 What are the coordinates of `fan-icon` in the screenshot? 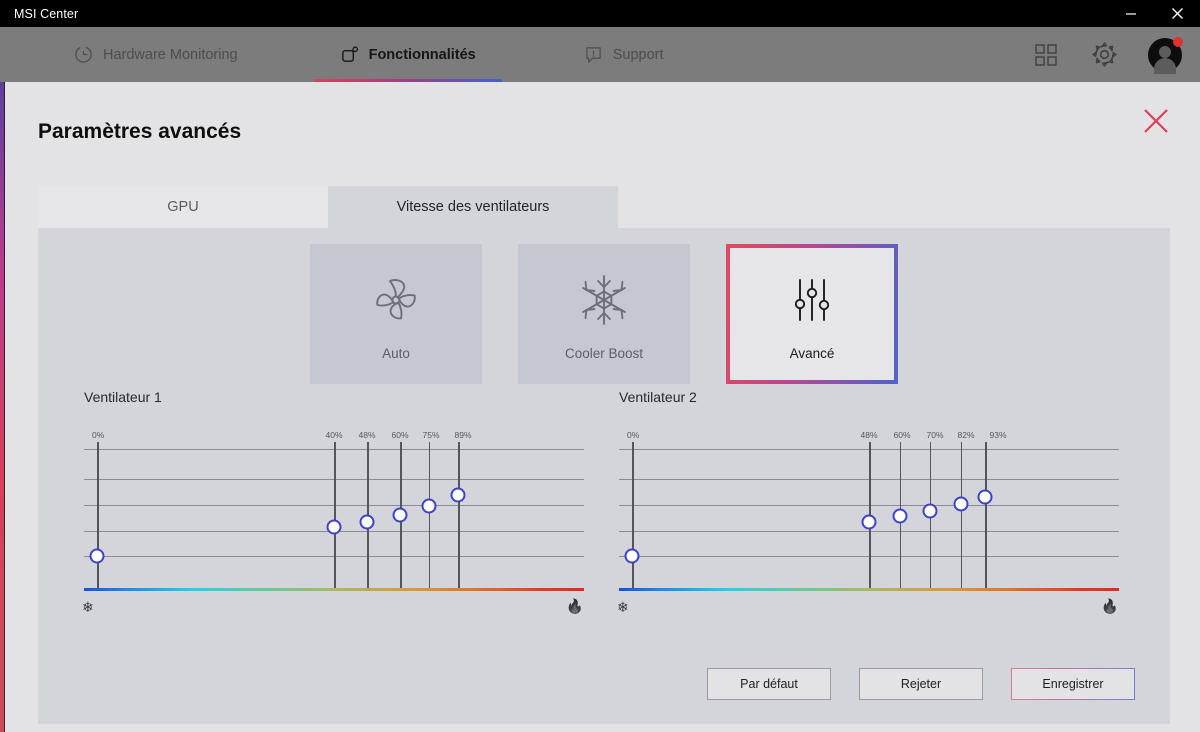 It's located at (396, 300).